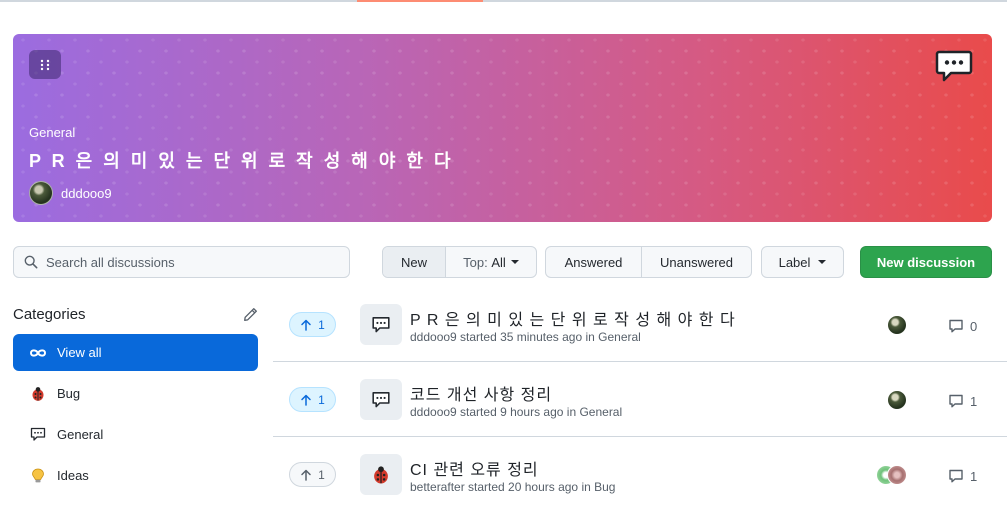 The height and width of the screenshot is (506, 1007). What do you see at coordinates (974, 326) in the screenshot?
I see `comment-count-value: 0` at bounding box center [974, 326].